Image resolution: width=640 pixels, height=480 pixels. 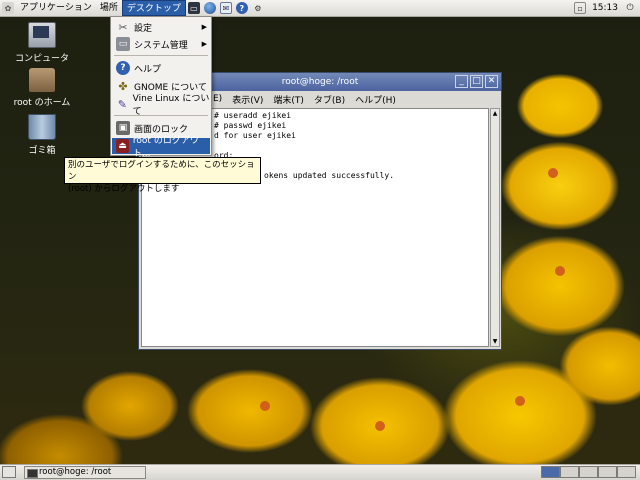 What do you see at coordinates (75, 472) in the screenshot?
I see `taskbar-label: root@hoge: /root` at bounding box center [75, 472].